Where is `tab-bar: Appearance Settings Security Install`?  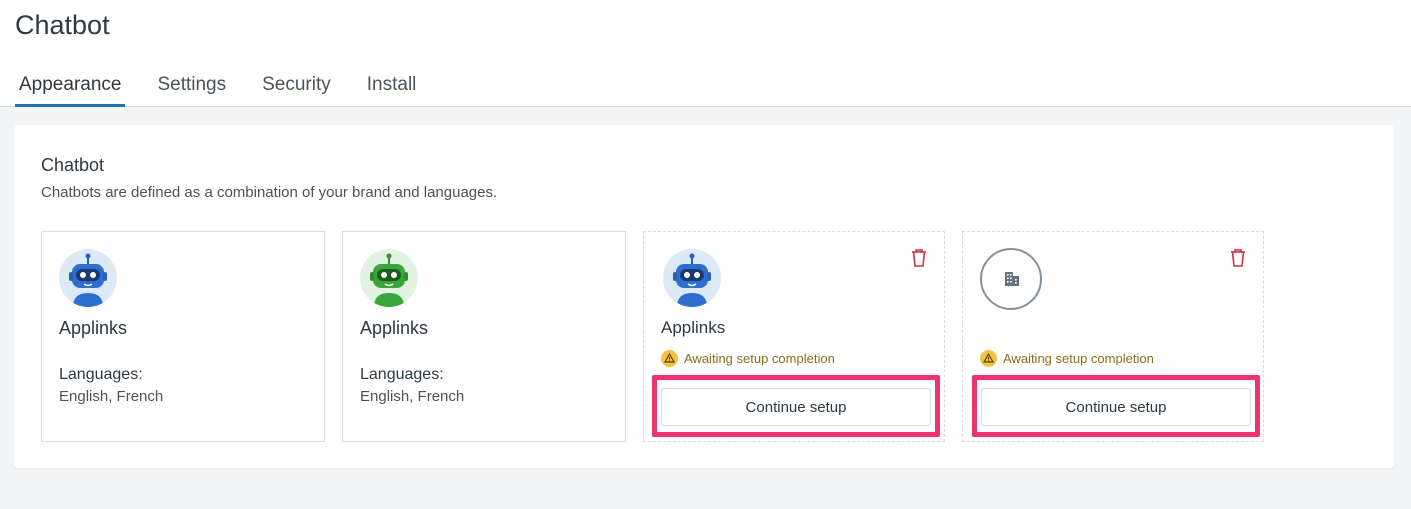 tab-bar: Appearance Settings Security Install is located at coordinates (231, 88).